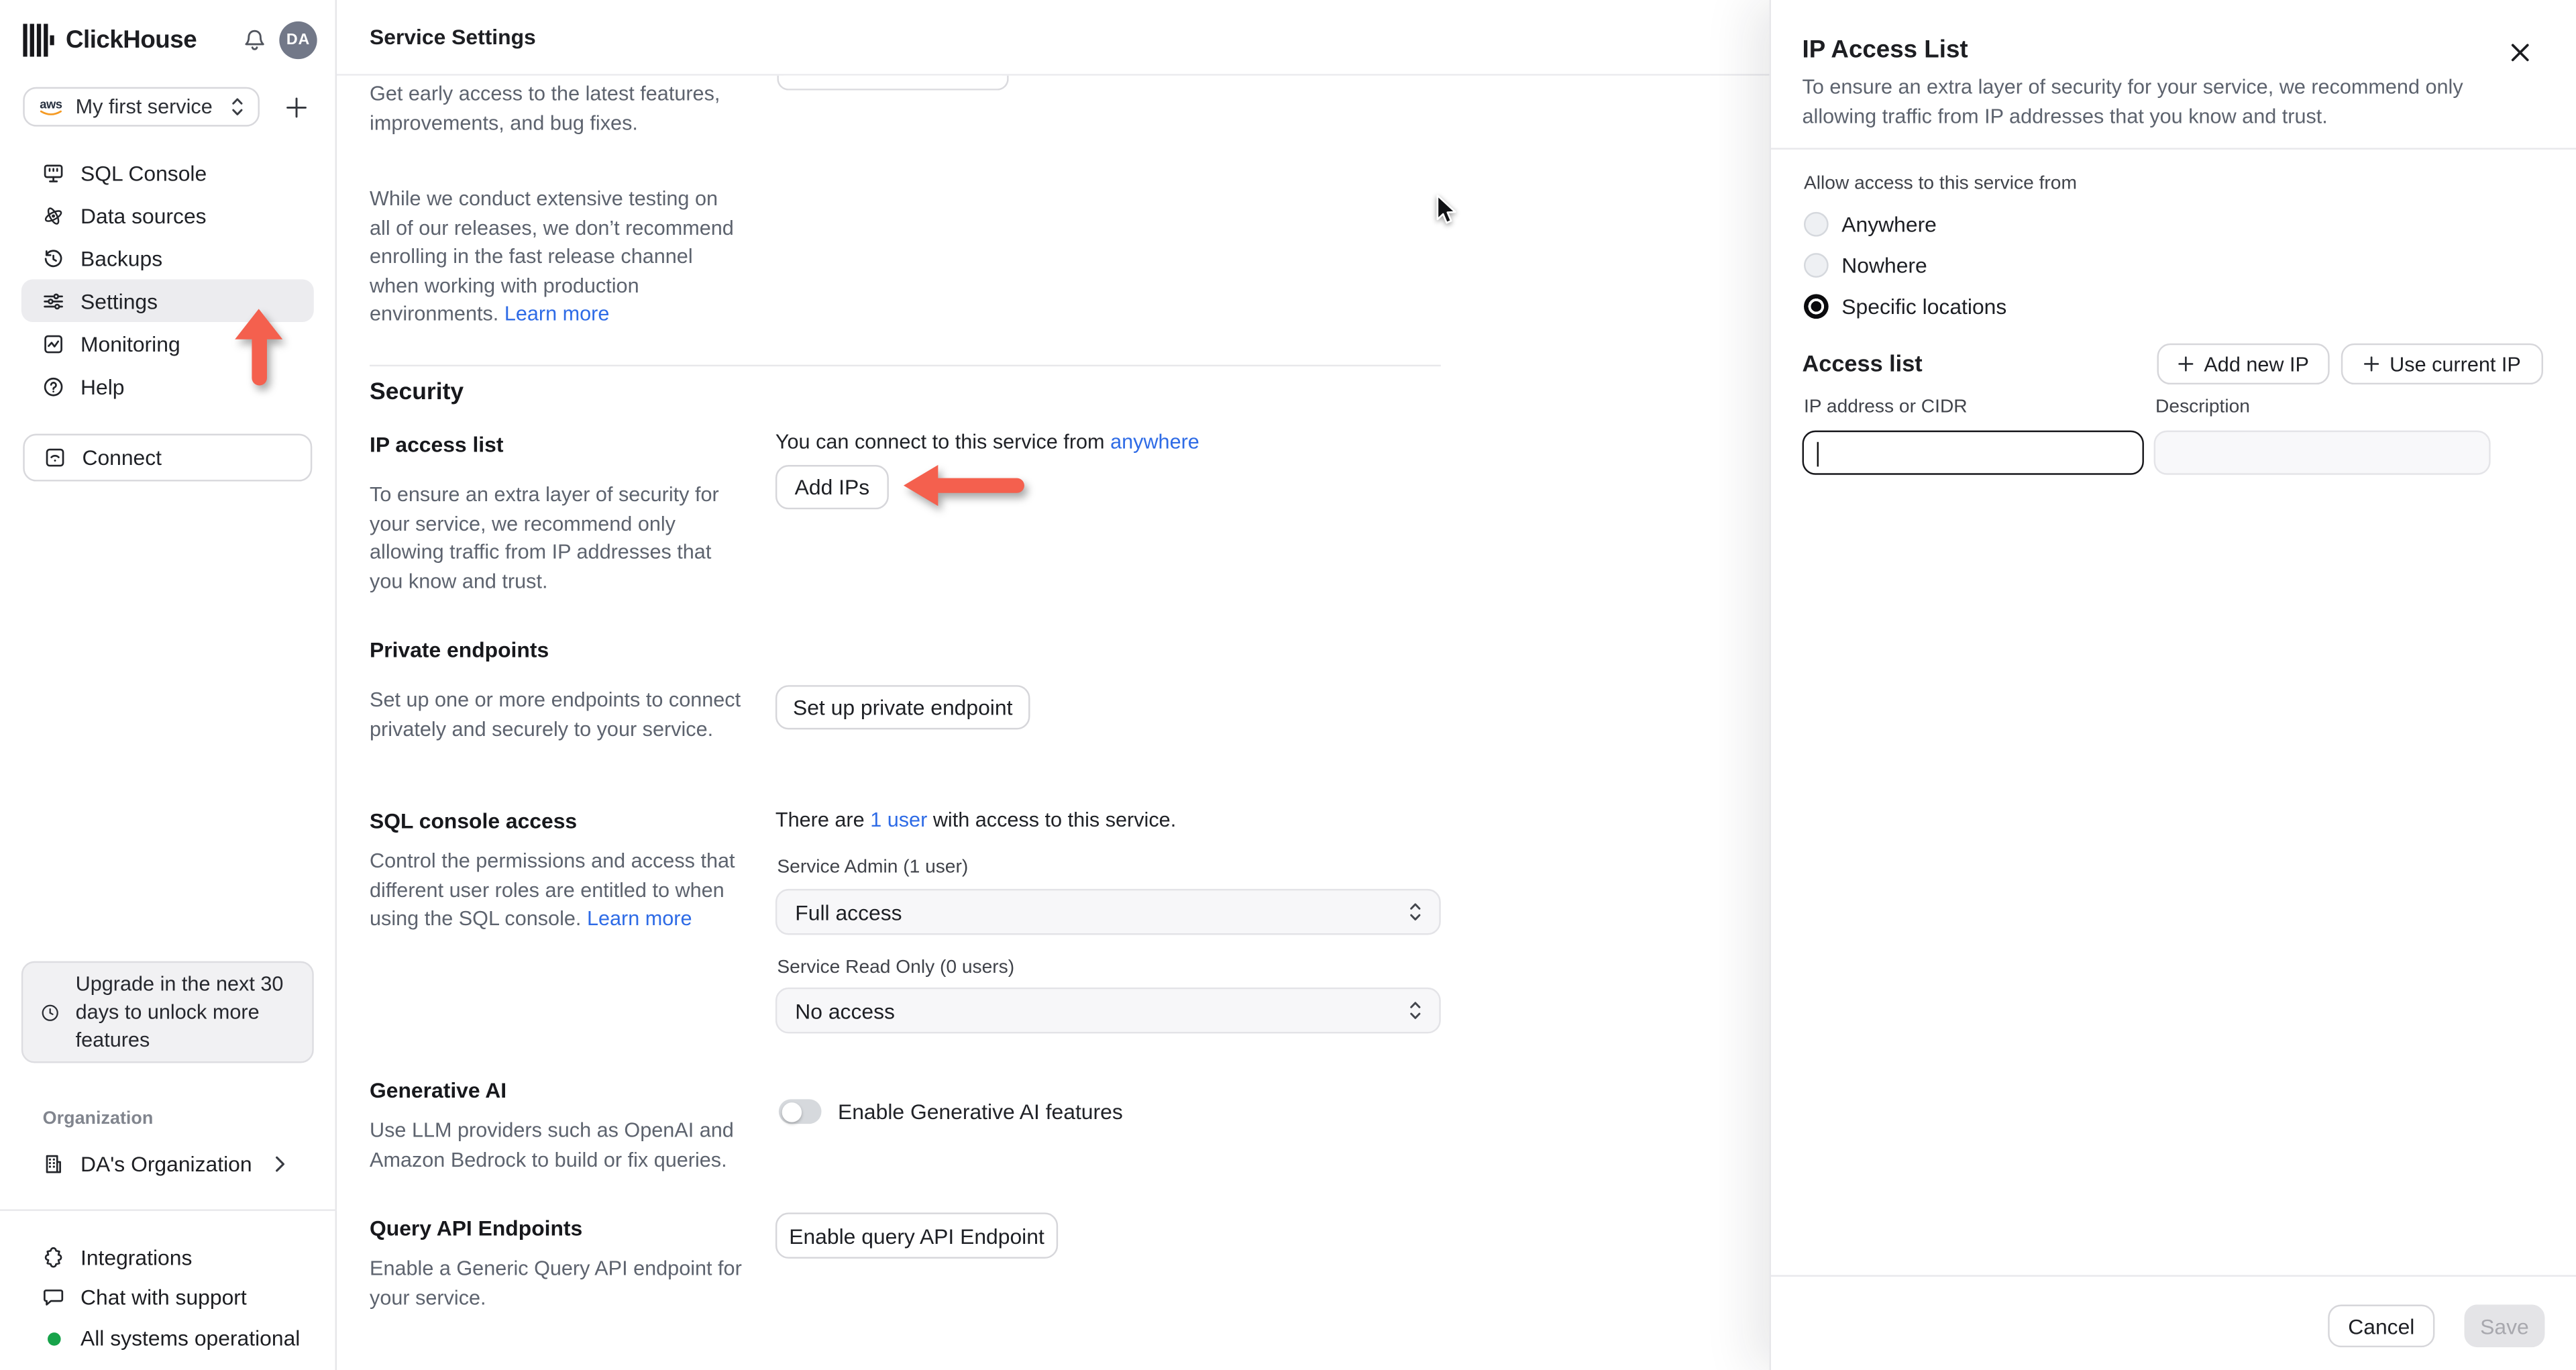 The image size is (2576, 1370). I want to click on sidebar-item-chat-support: Chat with support, so click(167, 1297).